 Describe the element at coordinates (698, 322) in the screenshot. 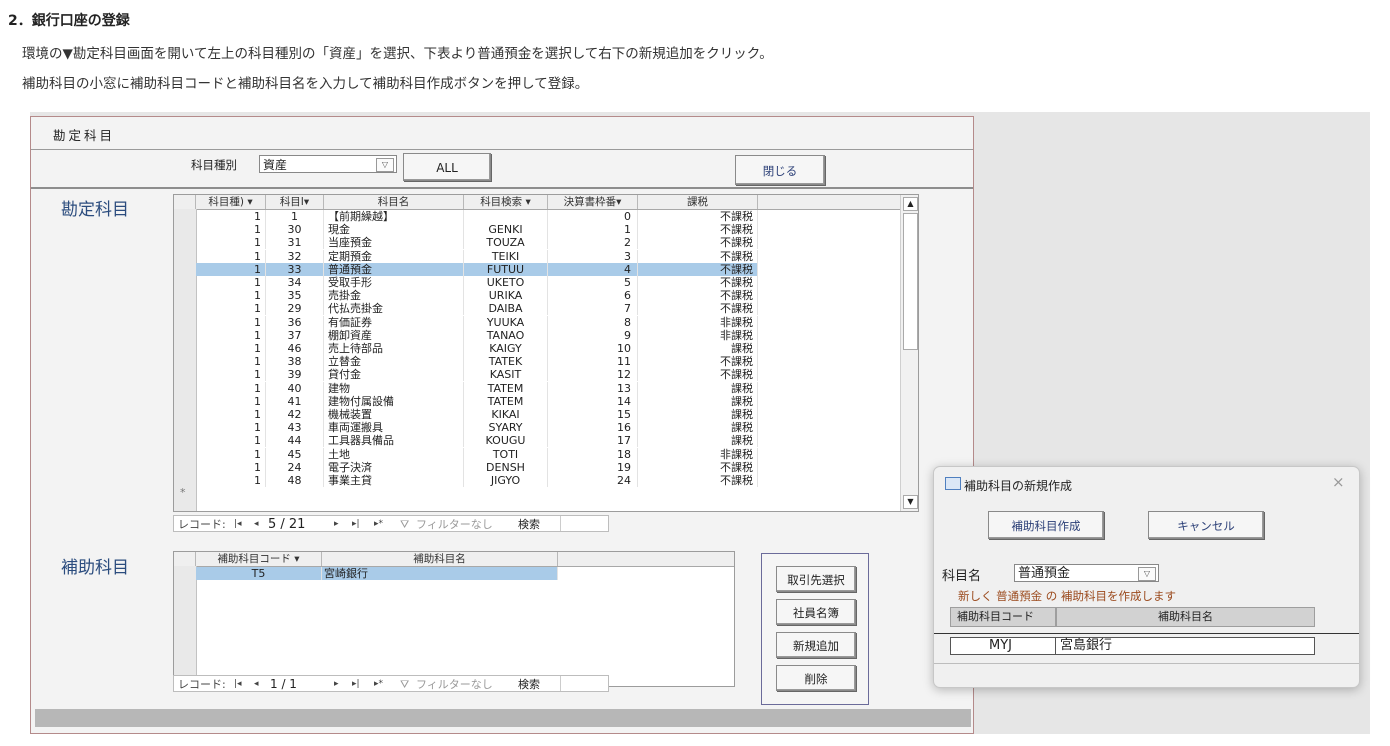

I see `tax-cell: 非課税` at that location.